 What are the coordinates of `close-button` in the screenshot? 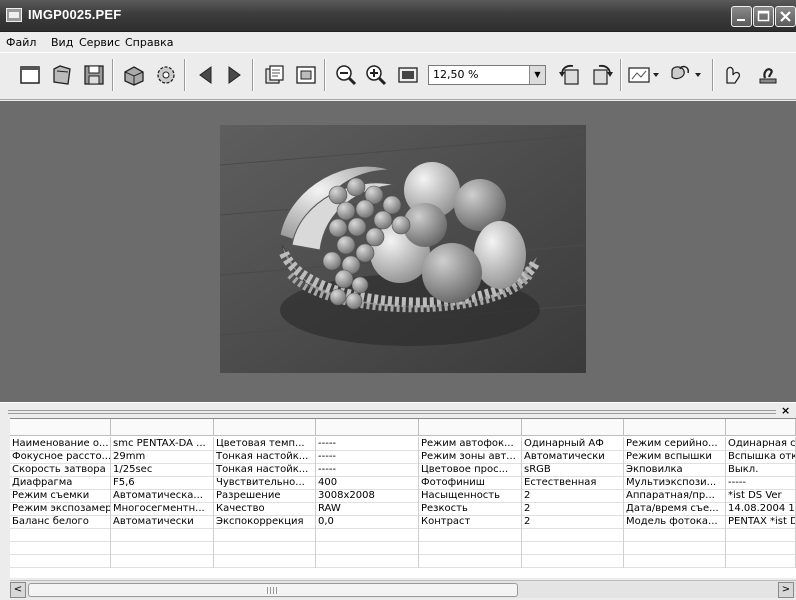 It's located at (785, 16).